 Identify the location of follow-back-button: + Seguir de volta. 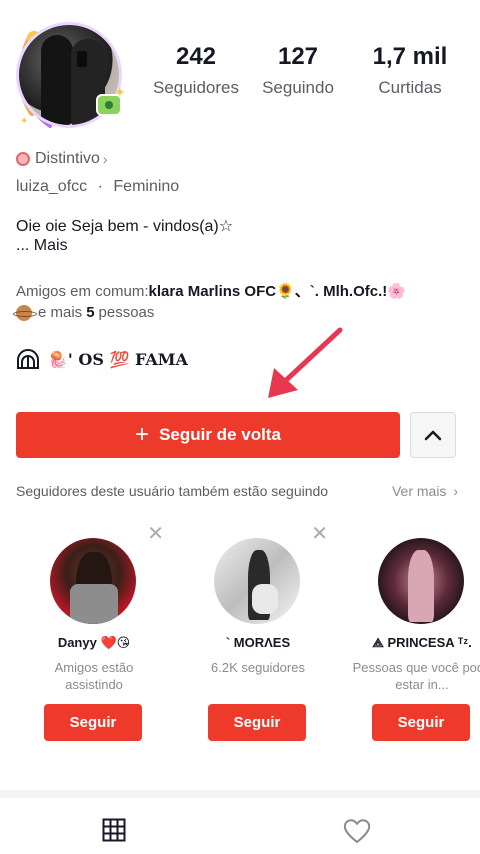
(208, 435).